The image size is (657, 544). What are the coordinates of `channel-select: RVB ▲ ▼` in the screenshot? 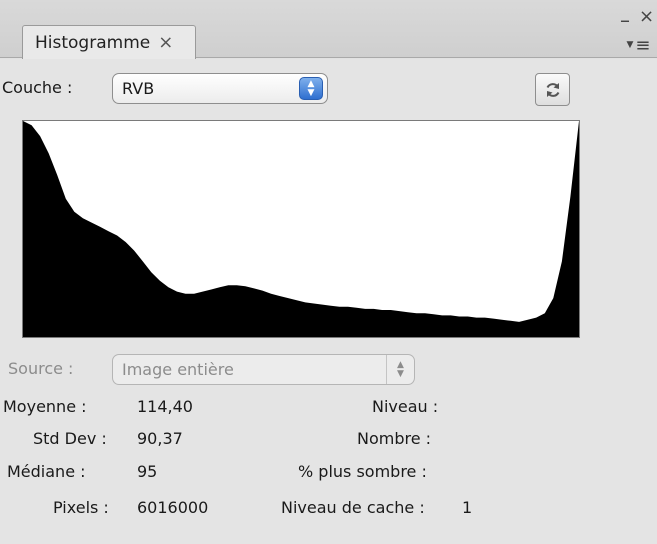 It's located at (220, 88).